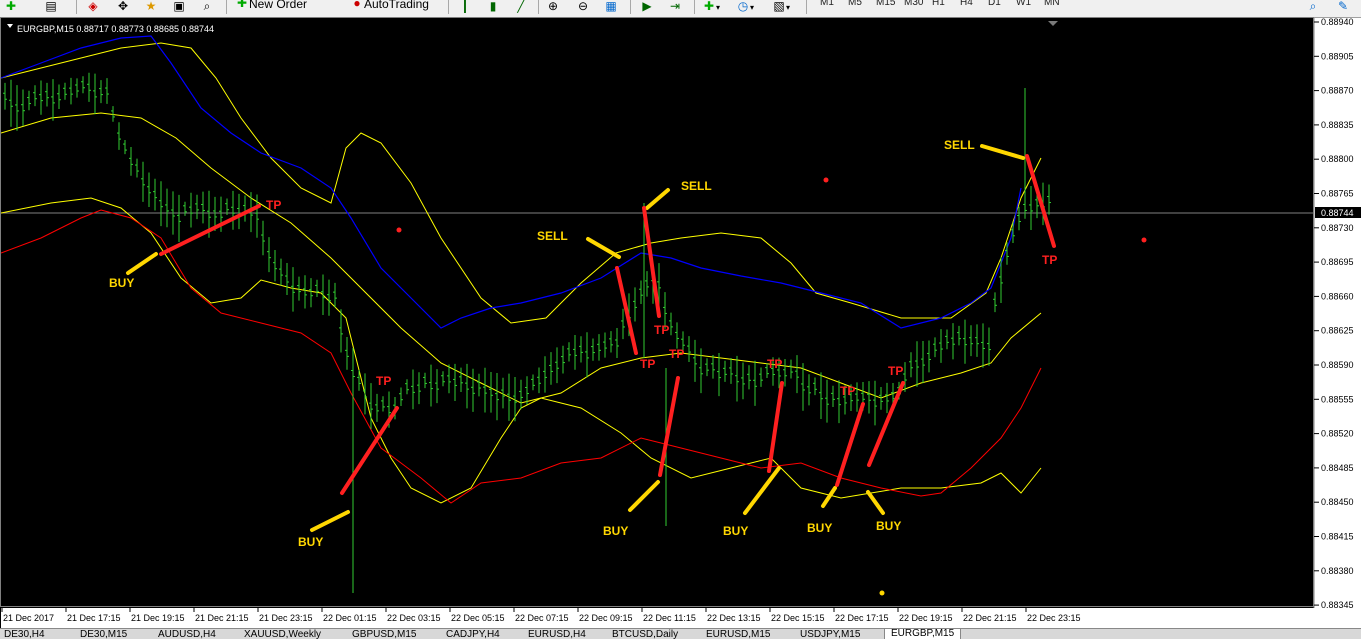 This screenshot has width=1361, height=639. I want to click on timeframe-mn: MN, so click(1052, 4).